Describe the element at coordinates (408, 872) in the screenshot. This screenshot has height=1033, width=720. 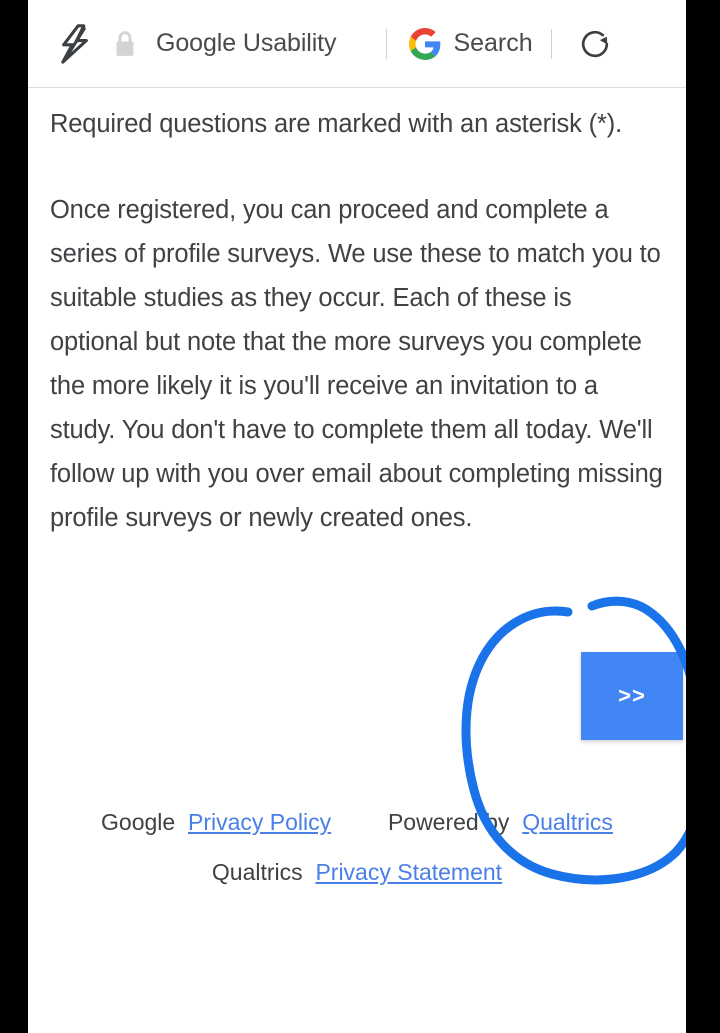
I see `qualtrics-privacy-statement-link: Privacy Statement` at that location.